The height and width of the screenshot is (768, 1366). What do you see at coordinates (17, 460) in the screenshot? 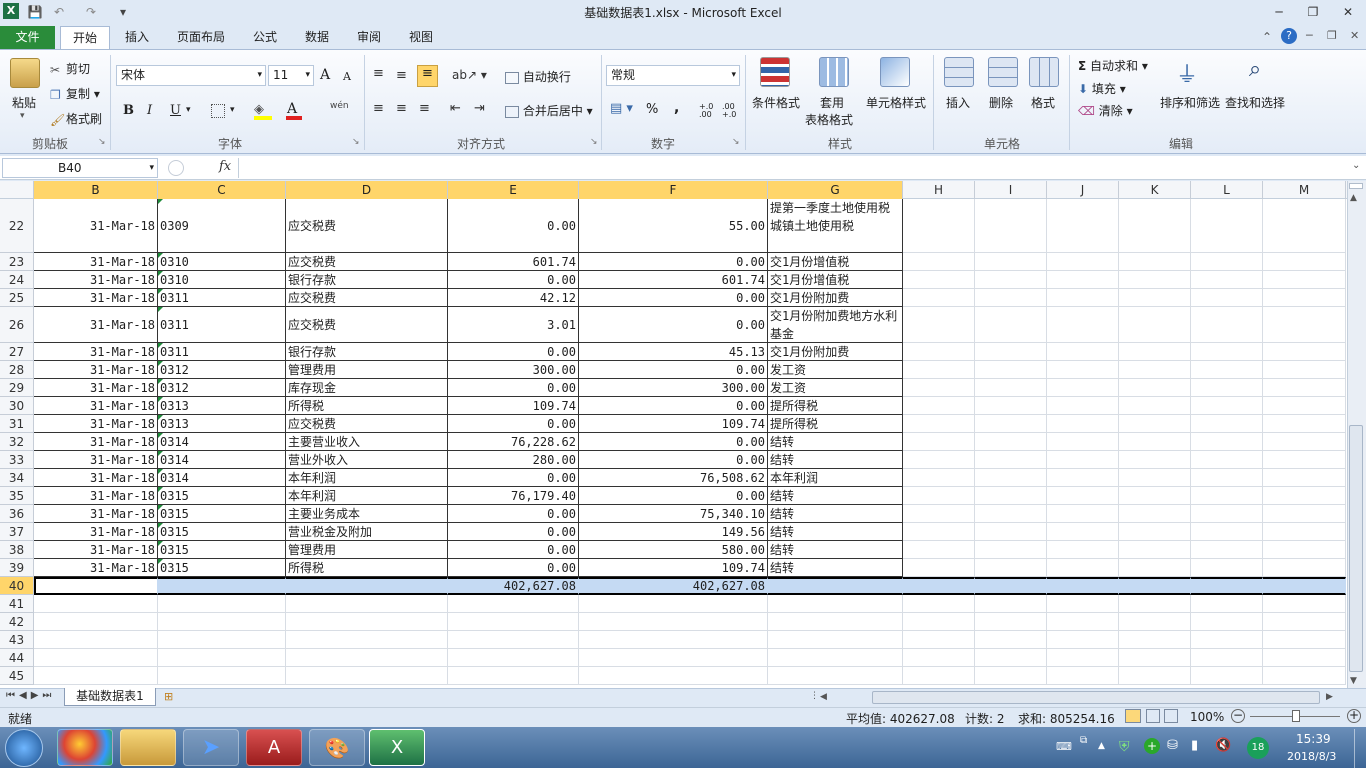
I see `row-header: 33` at bounding box center [17, 460].